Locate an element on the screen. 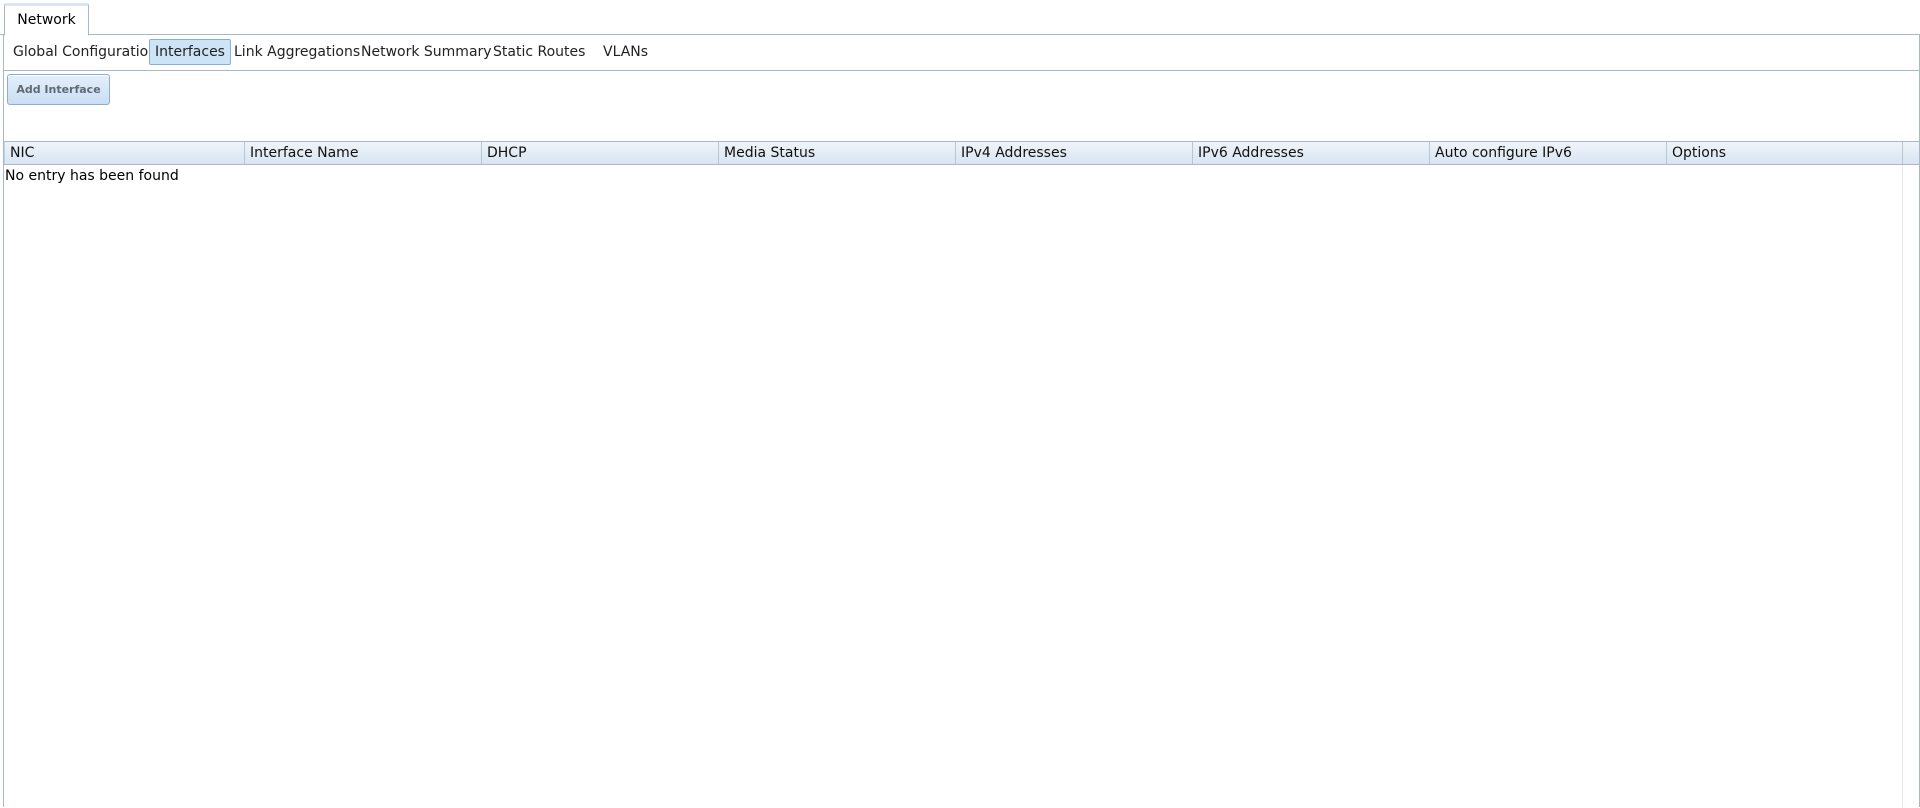 This screenshot has height=808, width=1920. column-header-nic: NIC is located at coordinates (124, 153).